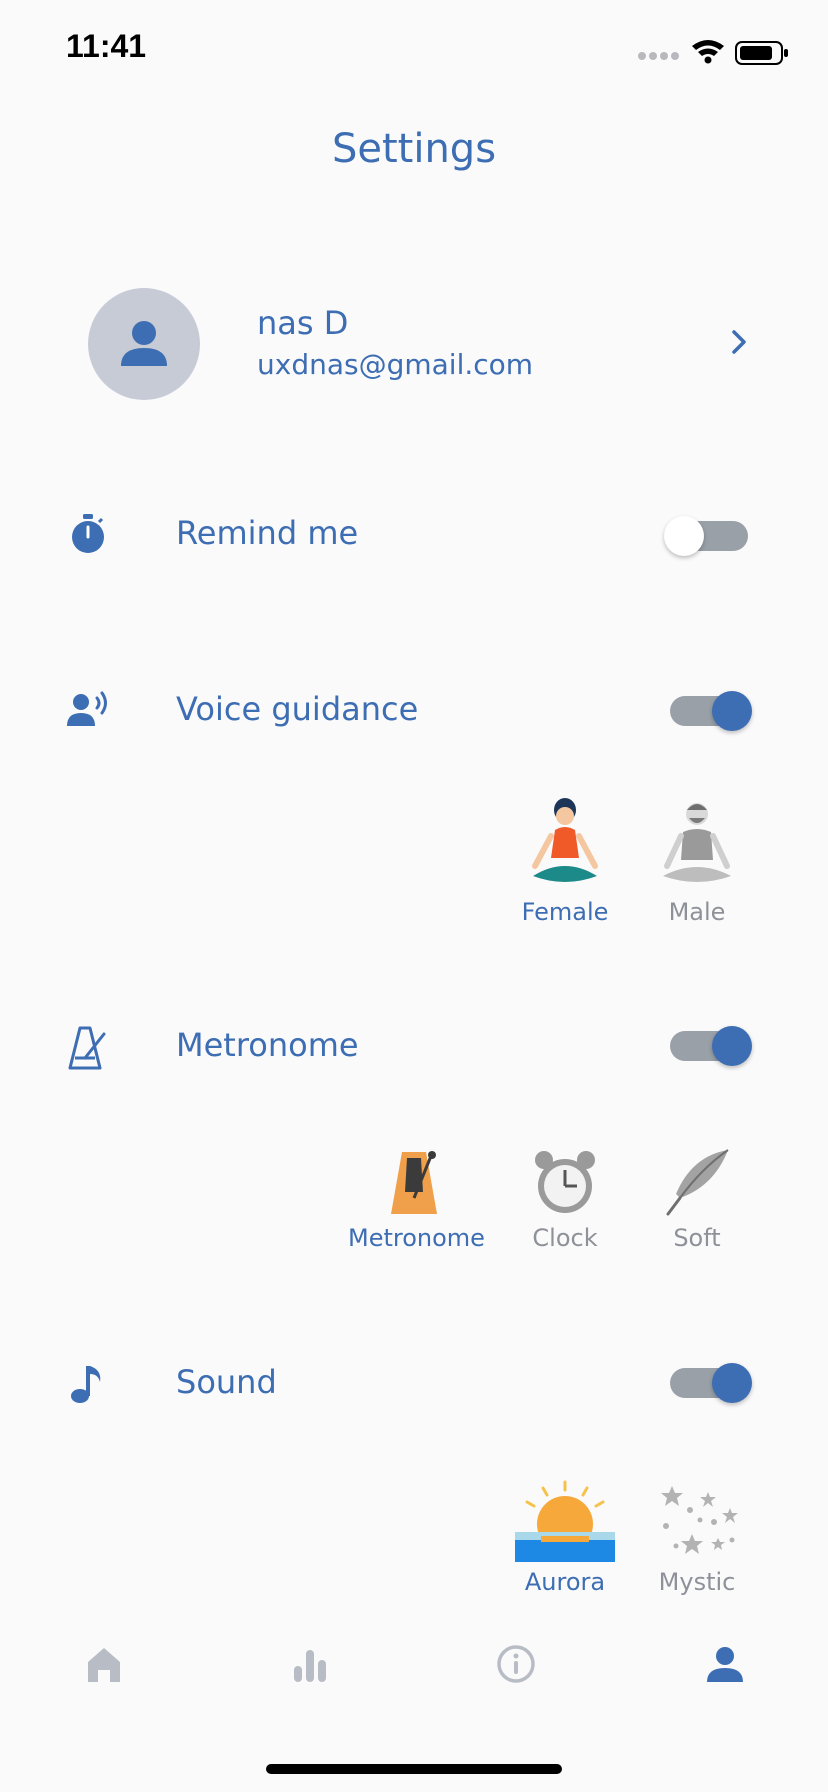 The width and height of the screenshot is (828, 1792). What do you see at coordinates (708, 52) in the screenshot?
I see `wifi-icon` at bounding box center [708, 52].